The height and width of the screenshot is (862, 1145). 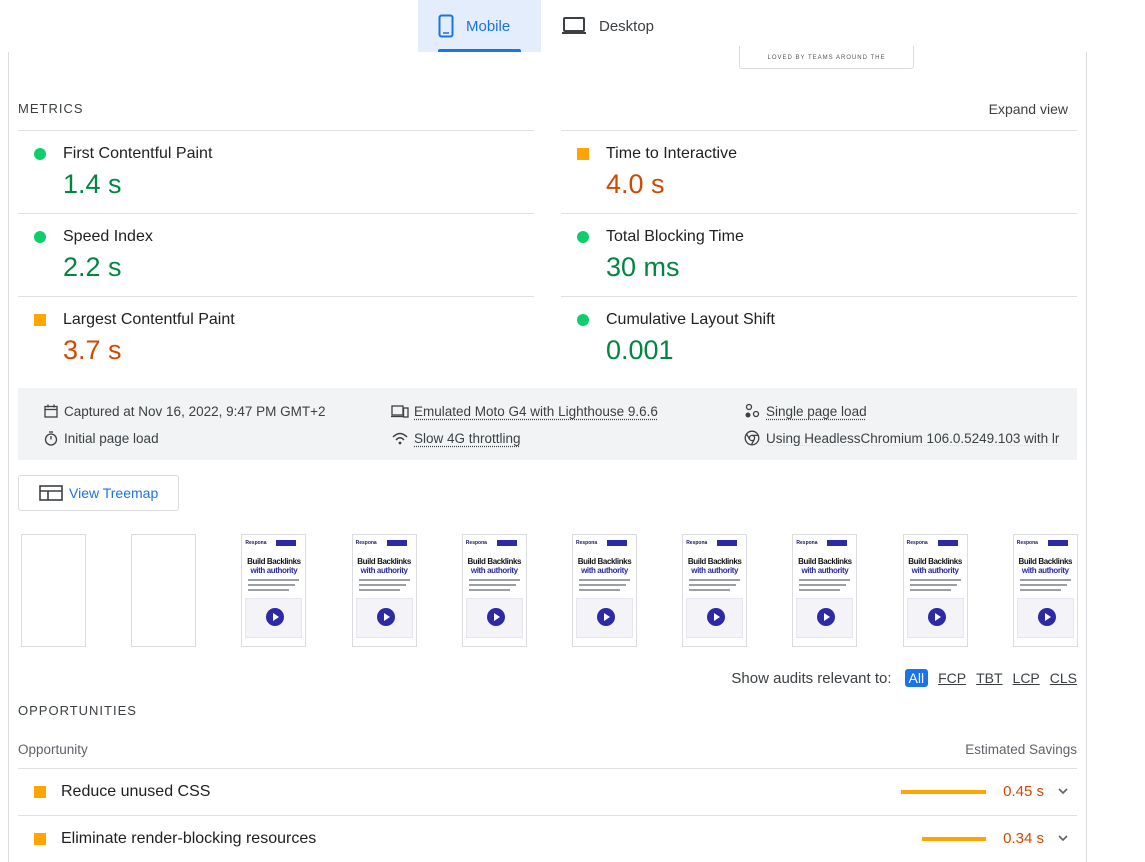 What do you see at coordinates (455, 438) in the screenshot?
I see `info-throttling: Slow 4G throttling` at bounding box center [455, 438].